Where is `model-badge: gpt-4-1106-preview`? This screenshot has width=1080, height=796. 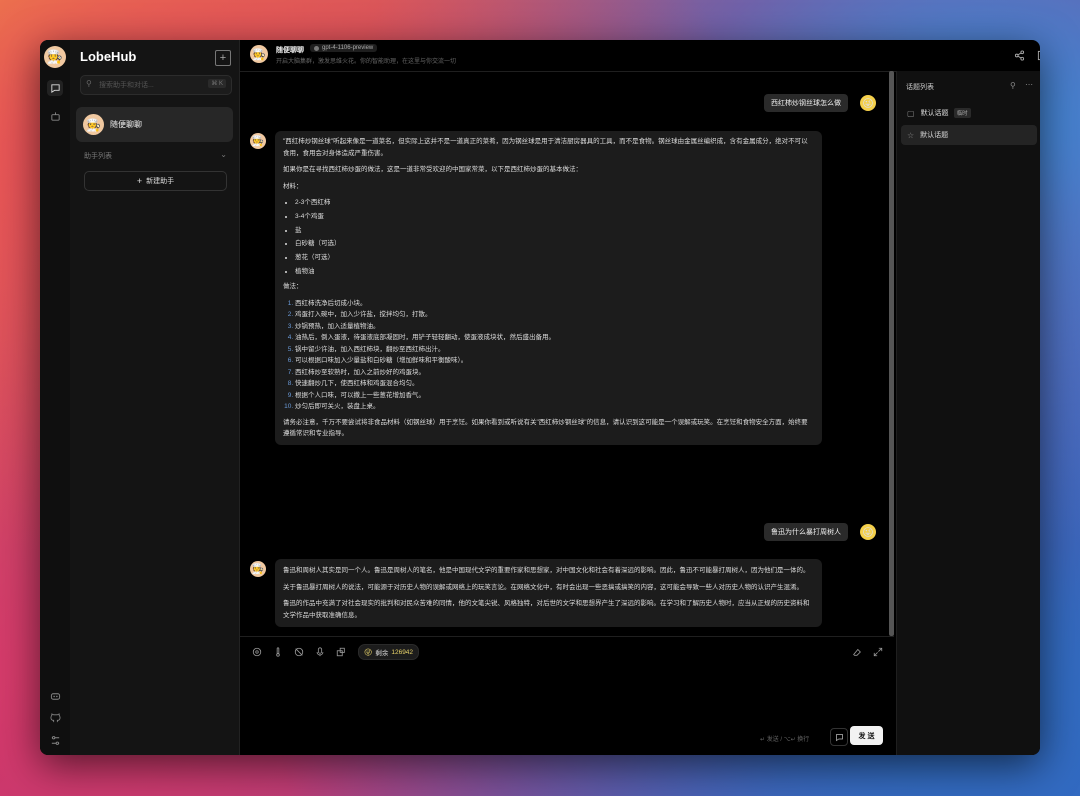 model-badge: gpt-4-1106-preview is located at coordinates (344, 48).